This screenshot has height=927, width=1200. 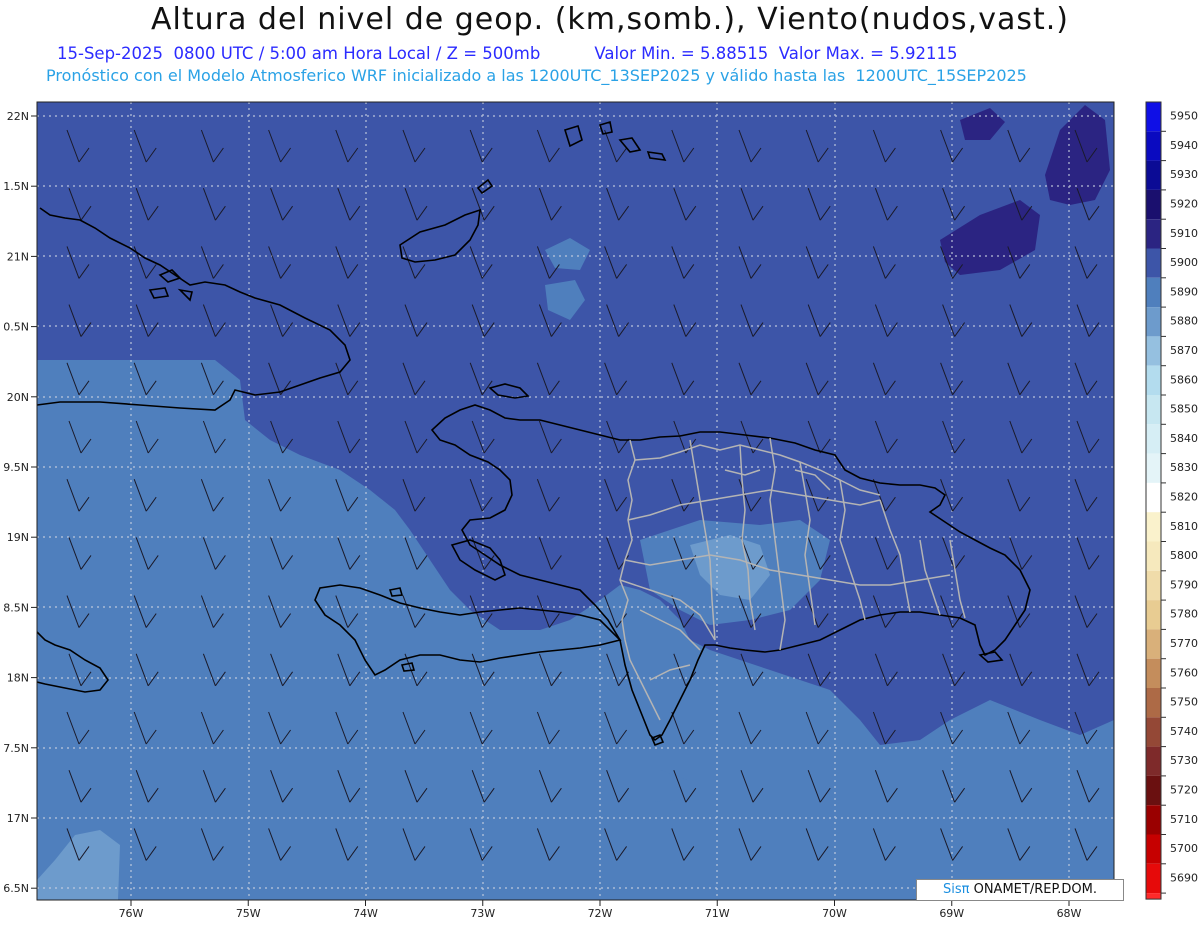 What do you see at coordinates (18, 537) in the screenshot?
I see `lat-tick-label: 19N` at bounding box center [18, 537].